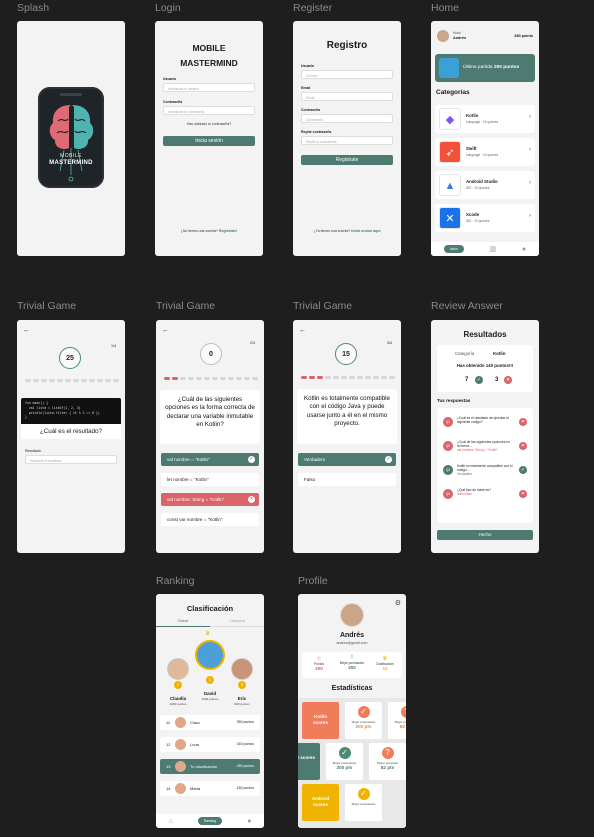 Image resolution: width=594 pixels, height=837 pixels. What do you see at coordinates (485, 535) in the screenshot?
I see `done-button: Hecho` at bounding box center [485, 535].